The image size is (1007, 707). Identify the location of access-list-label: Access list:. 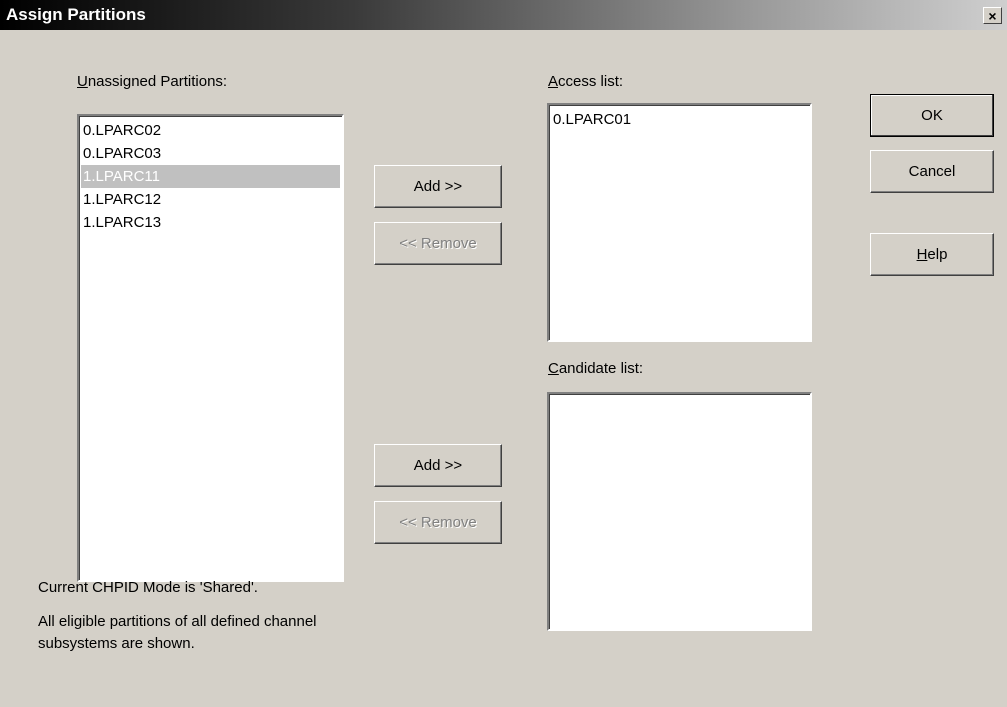
(586, 81).